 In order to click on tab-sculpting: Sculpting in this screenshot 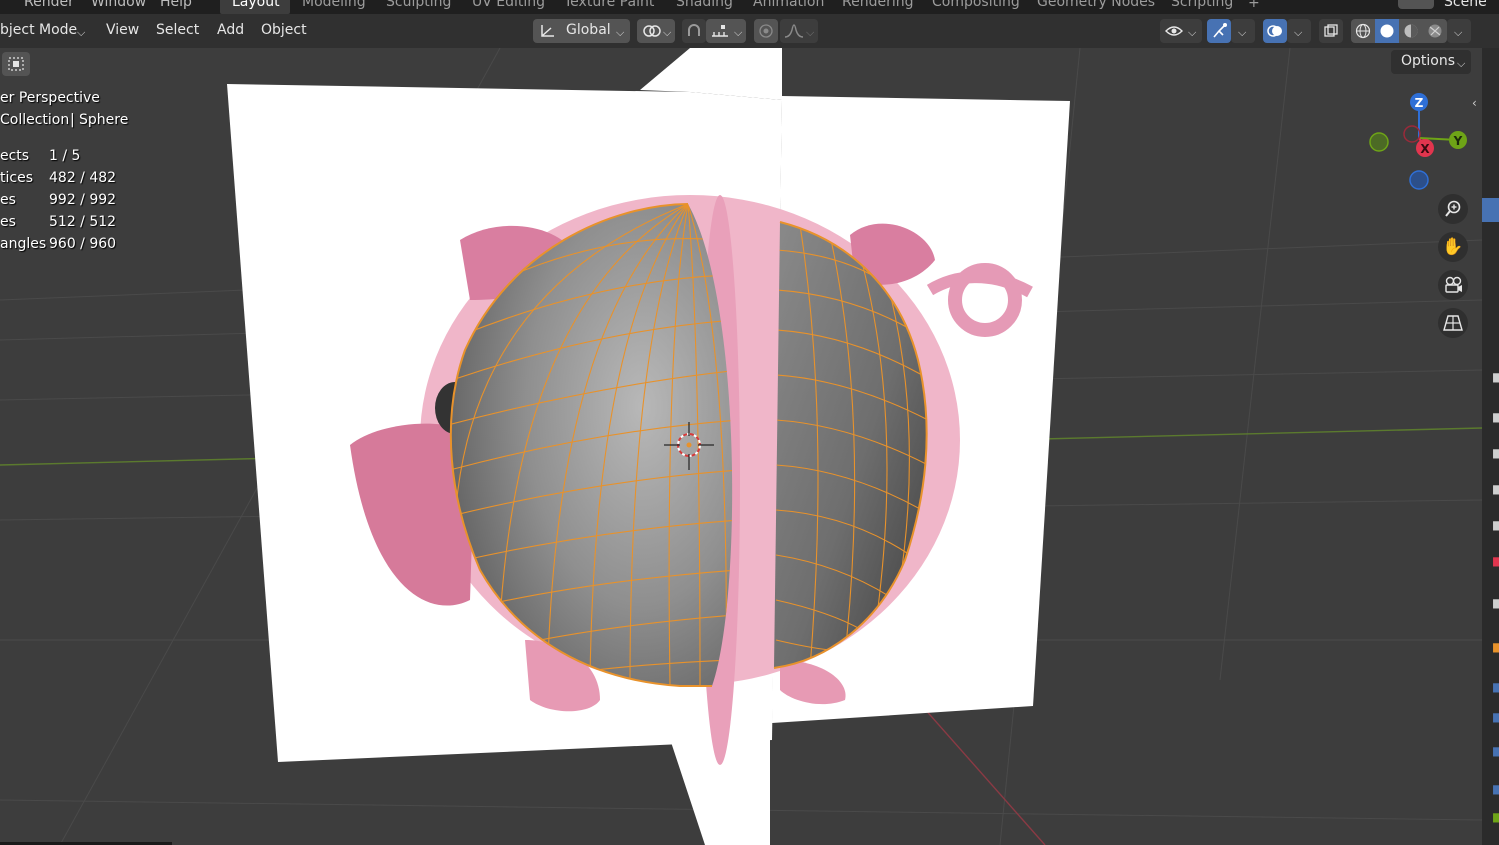, I will do `click(418, 5)`.